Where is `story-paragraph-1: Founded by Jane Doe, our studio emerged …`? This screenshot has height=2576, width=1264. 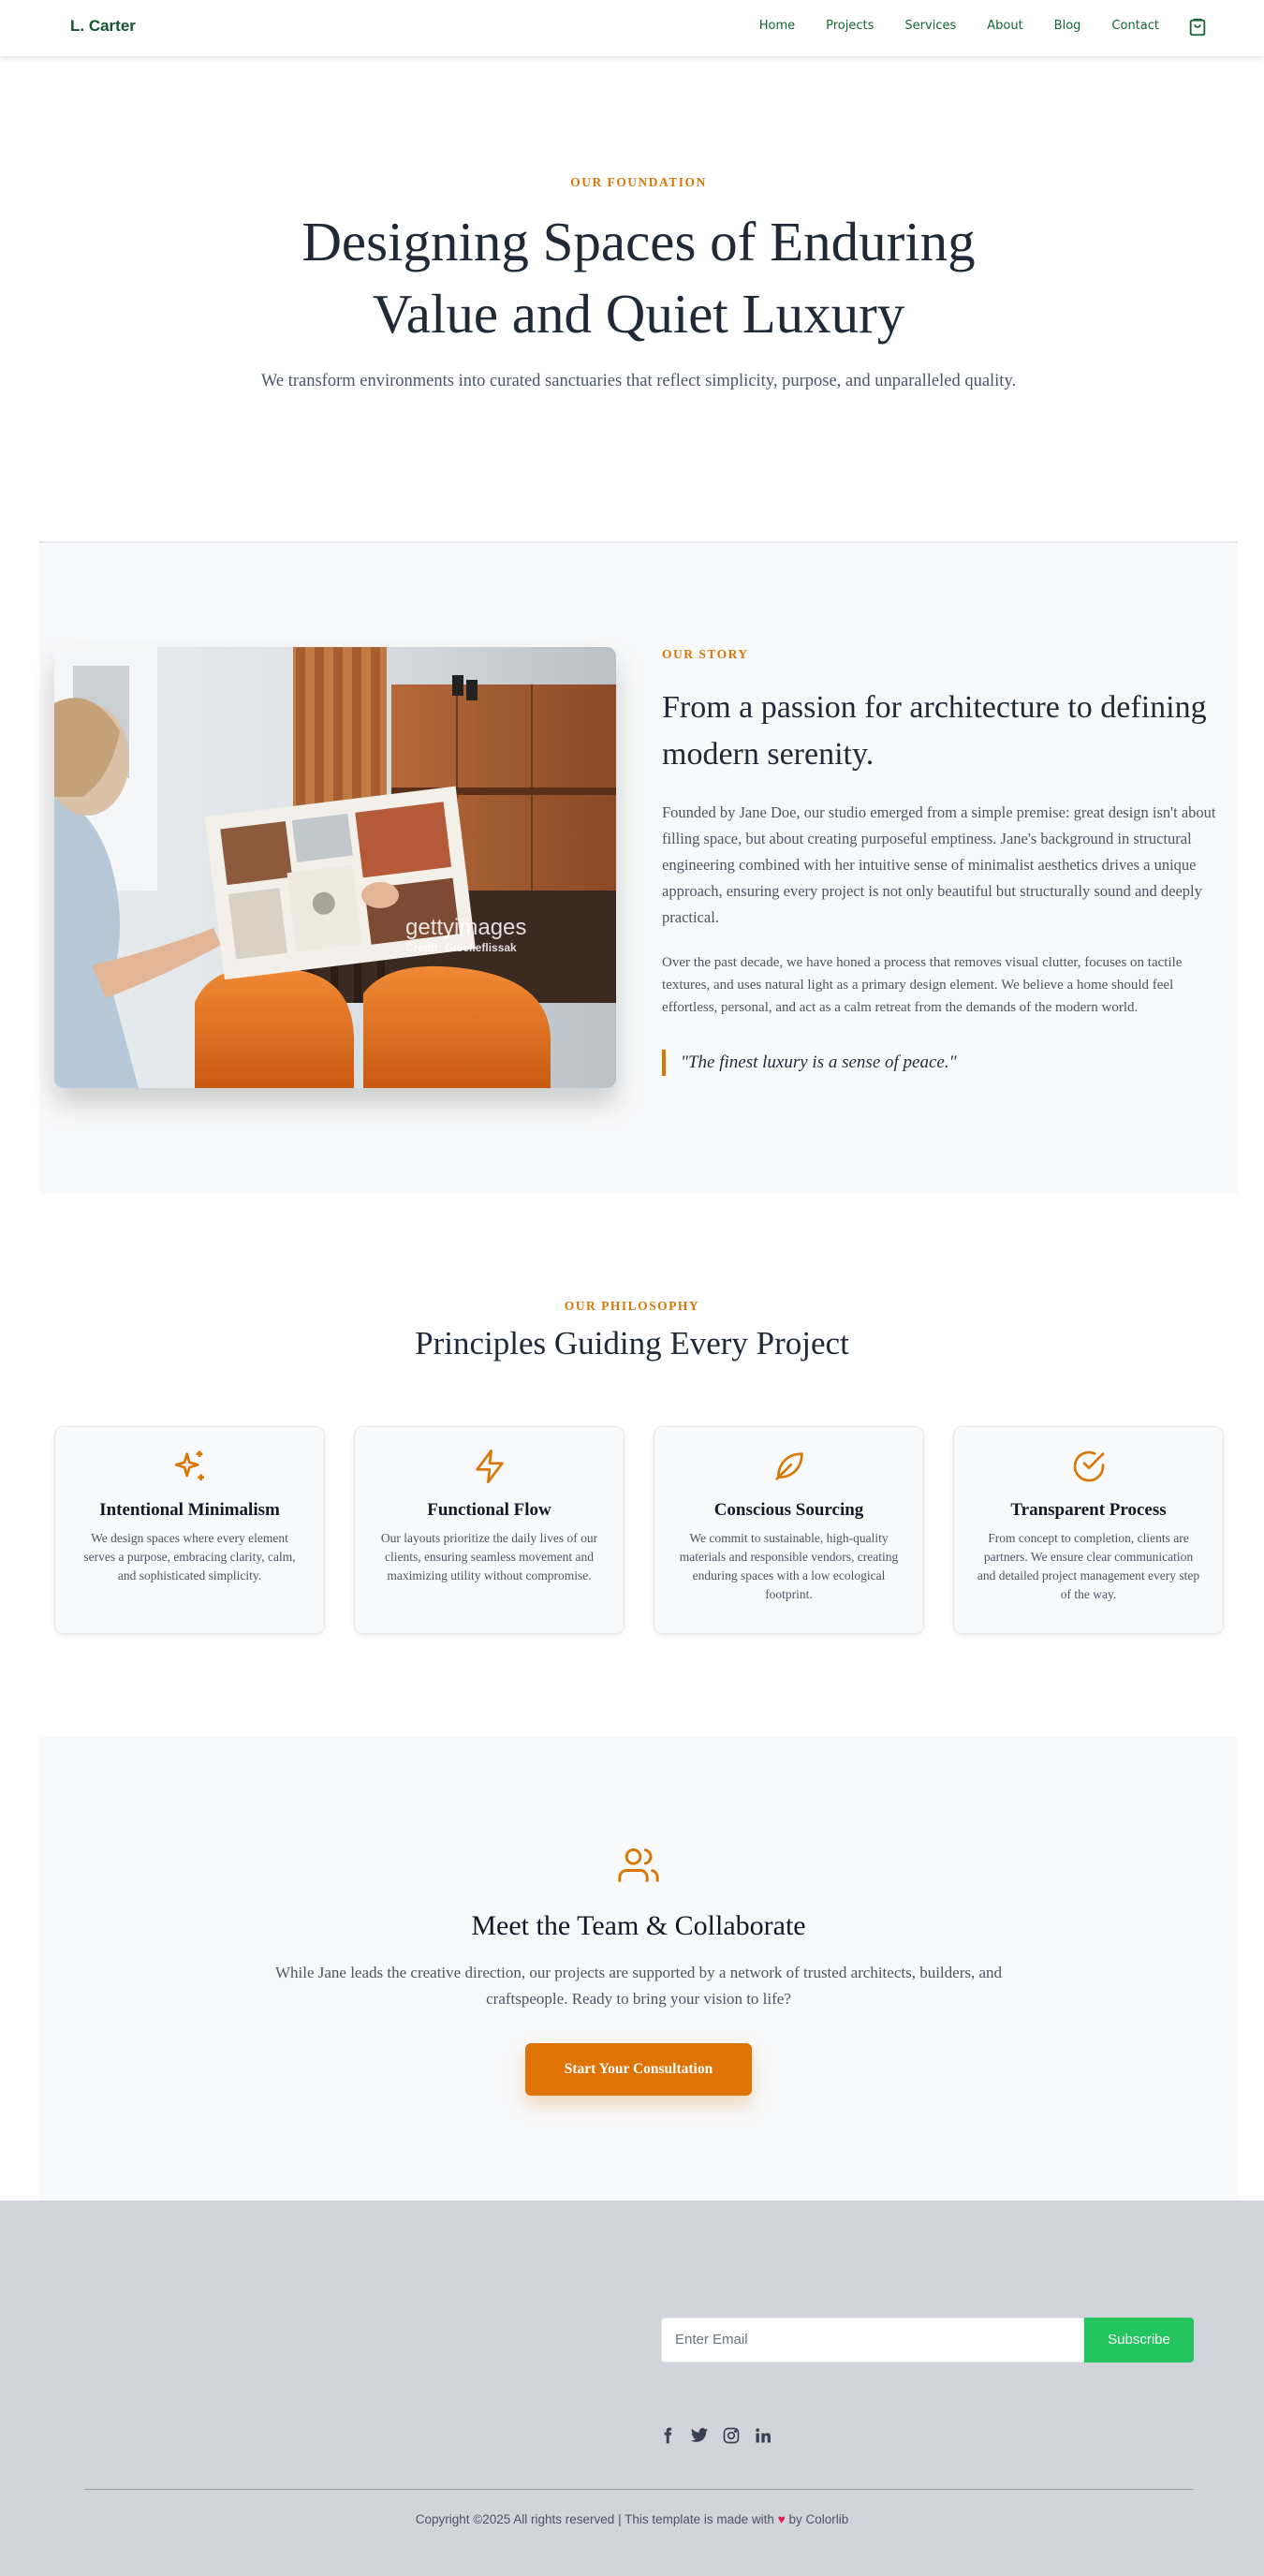
story-paragraph-1: Founded by Jane Doe, our studio emerged … is located at coordinates (939, 864).